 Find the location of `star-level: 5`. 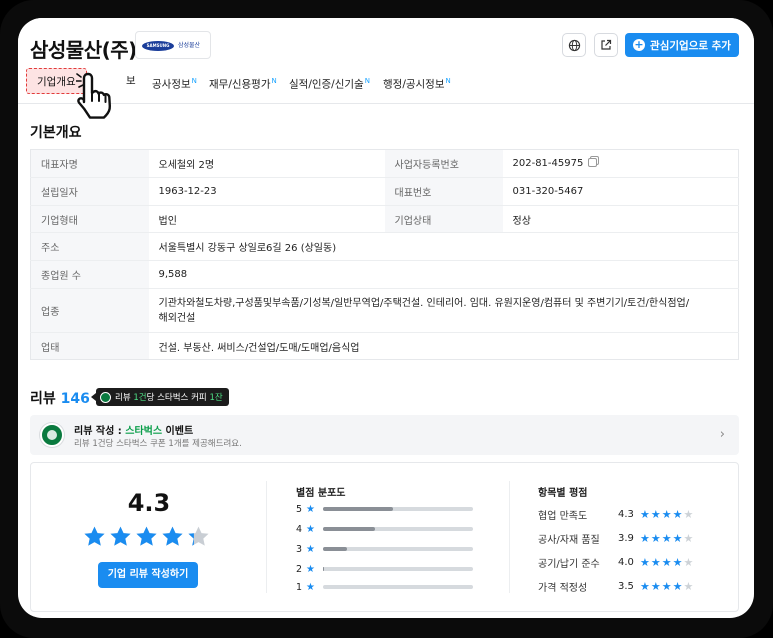

star-level: 5 is located at coordinates (299, 509).